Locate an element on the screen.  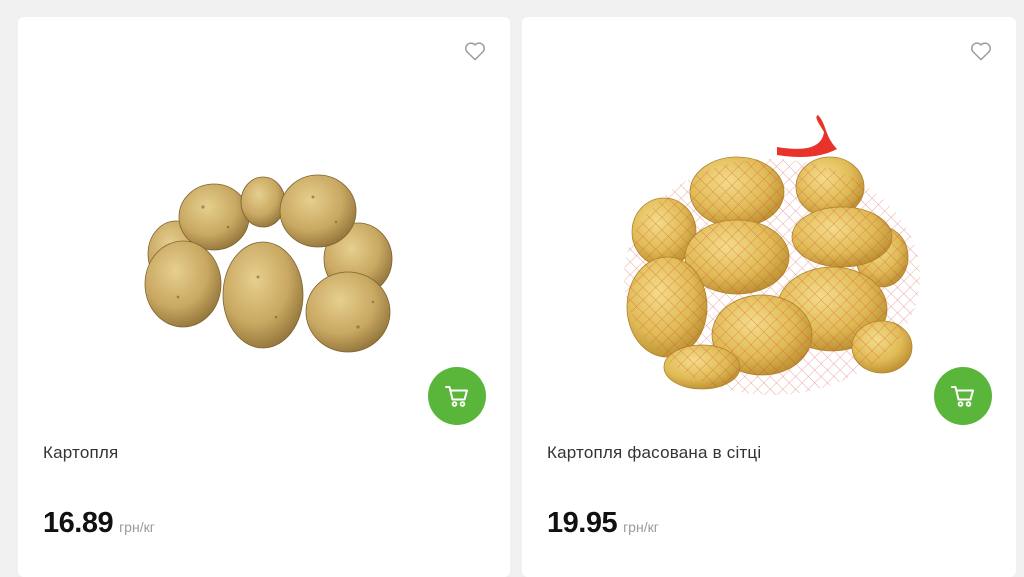
product-price: 16.89 is located at coordinates (78, 523).